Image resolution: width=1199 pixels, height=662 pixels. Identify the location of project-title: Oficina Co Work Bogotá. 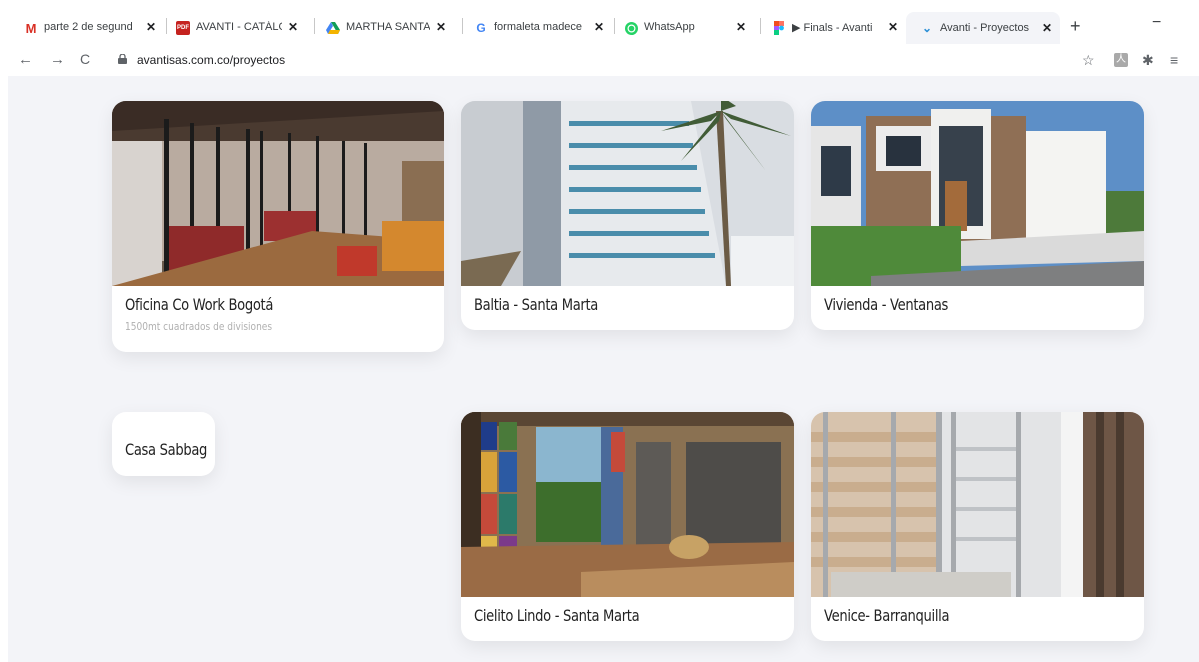
(199, 304).